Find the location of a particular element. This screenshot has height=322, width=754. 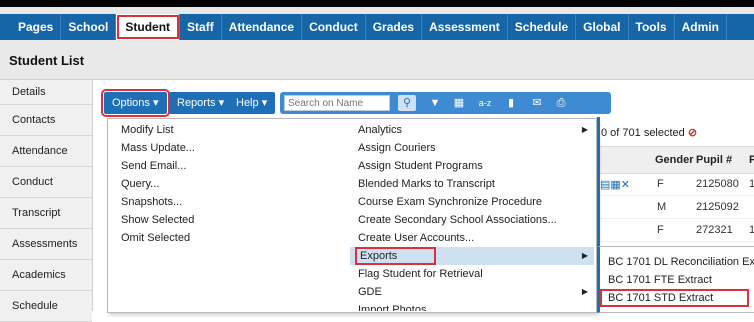

menu-item-assign-couriers: Assign Couriers is located at coordinates (472, 148).